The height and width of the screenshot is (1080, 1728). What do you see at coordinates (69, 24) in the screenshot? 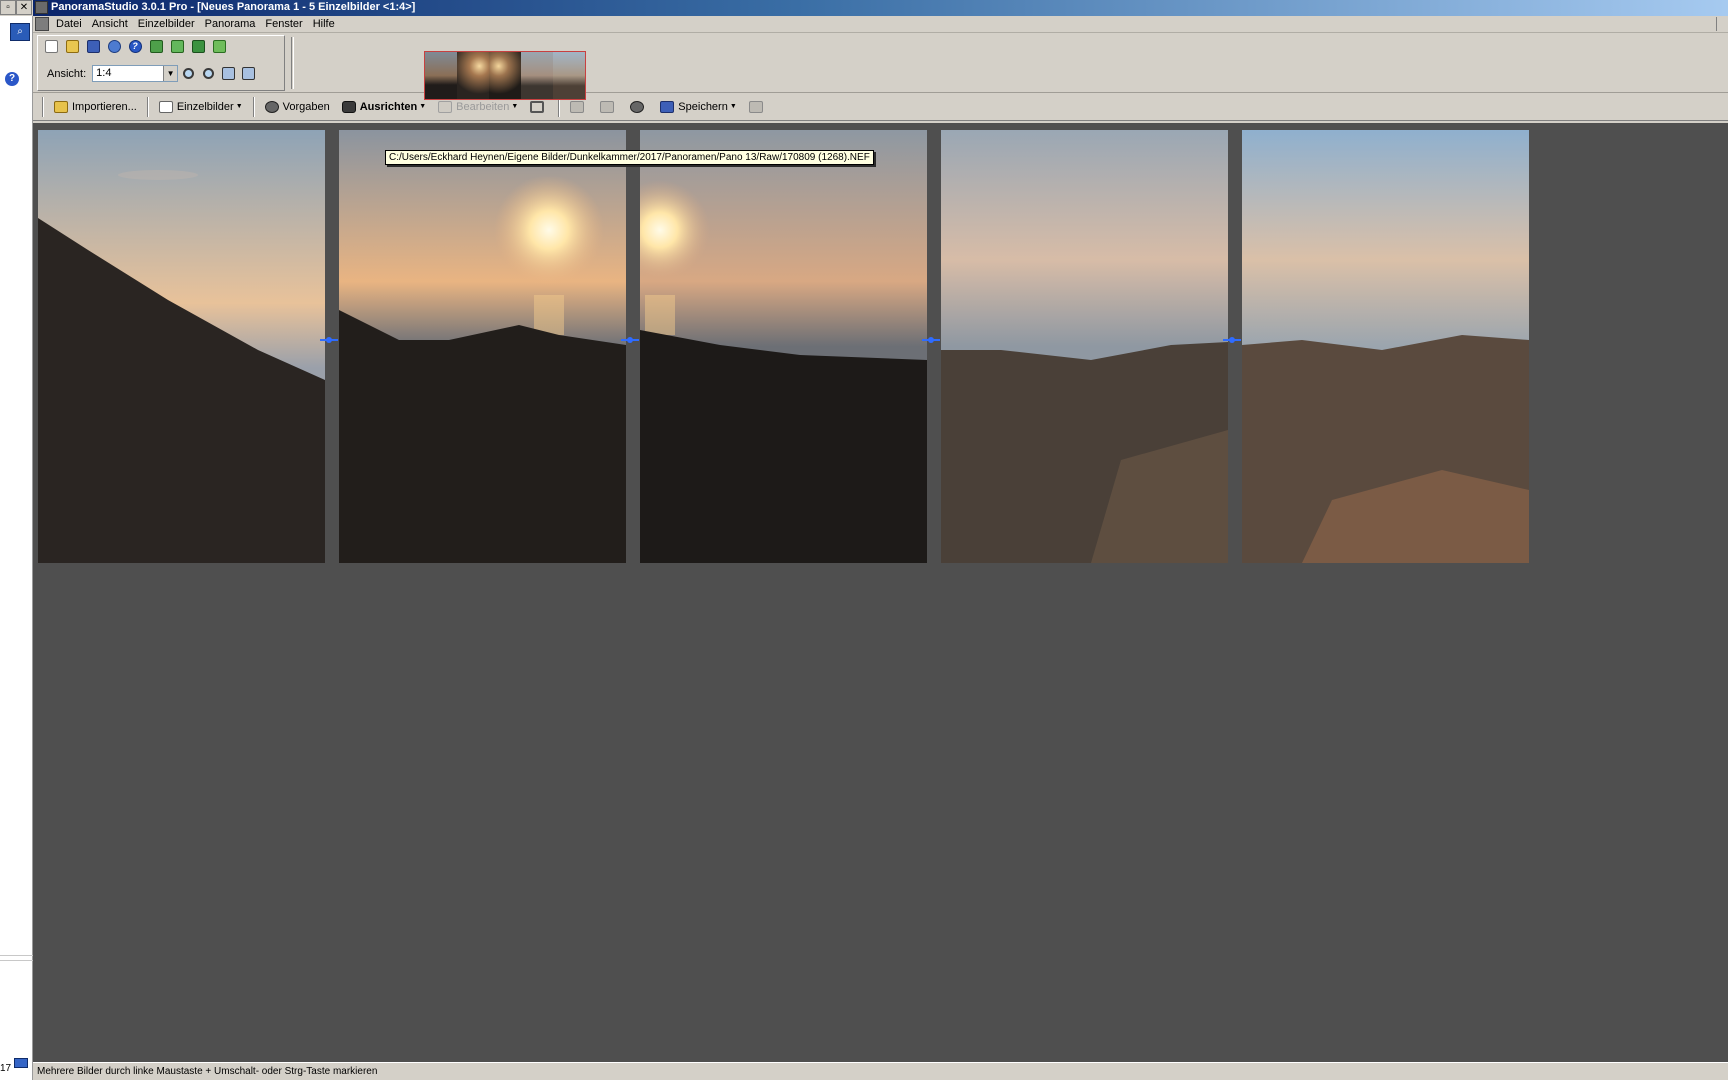
I see `menu-datei: Datei` at bounding box center [69, 24].